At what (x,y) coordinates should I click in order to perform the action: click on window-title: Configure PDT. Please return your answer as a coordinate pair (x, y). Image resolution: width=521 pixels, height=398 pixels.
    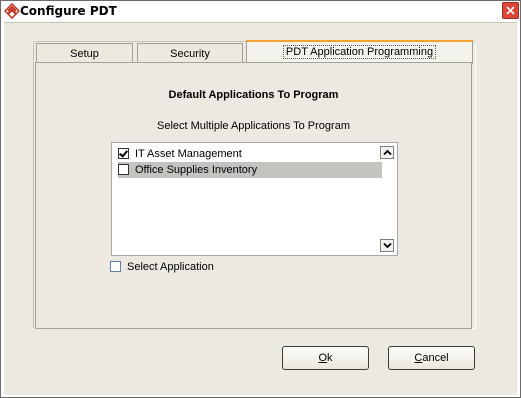
    Looking at the image, I should click on (68, 11).